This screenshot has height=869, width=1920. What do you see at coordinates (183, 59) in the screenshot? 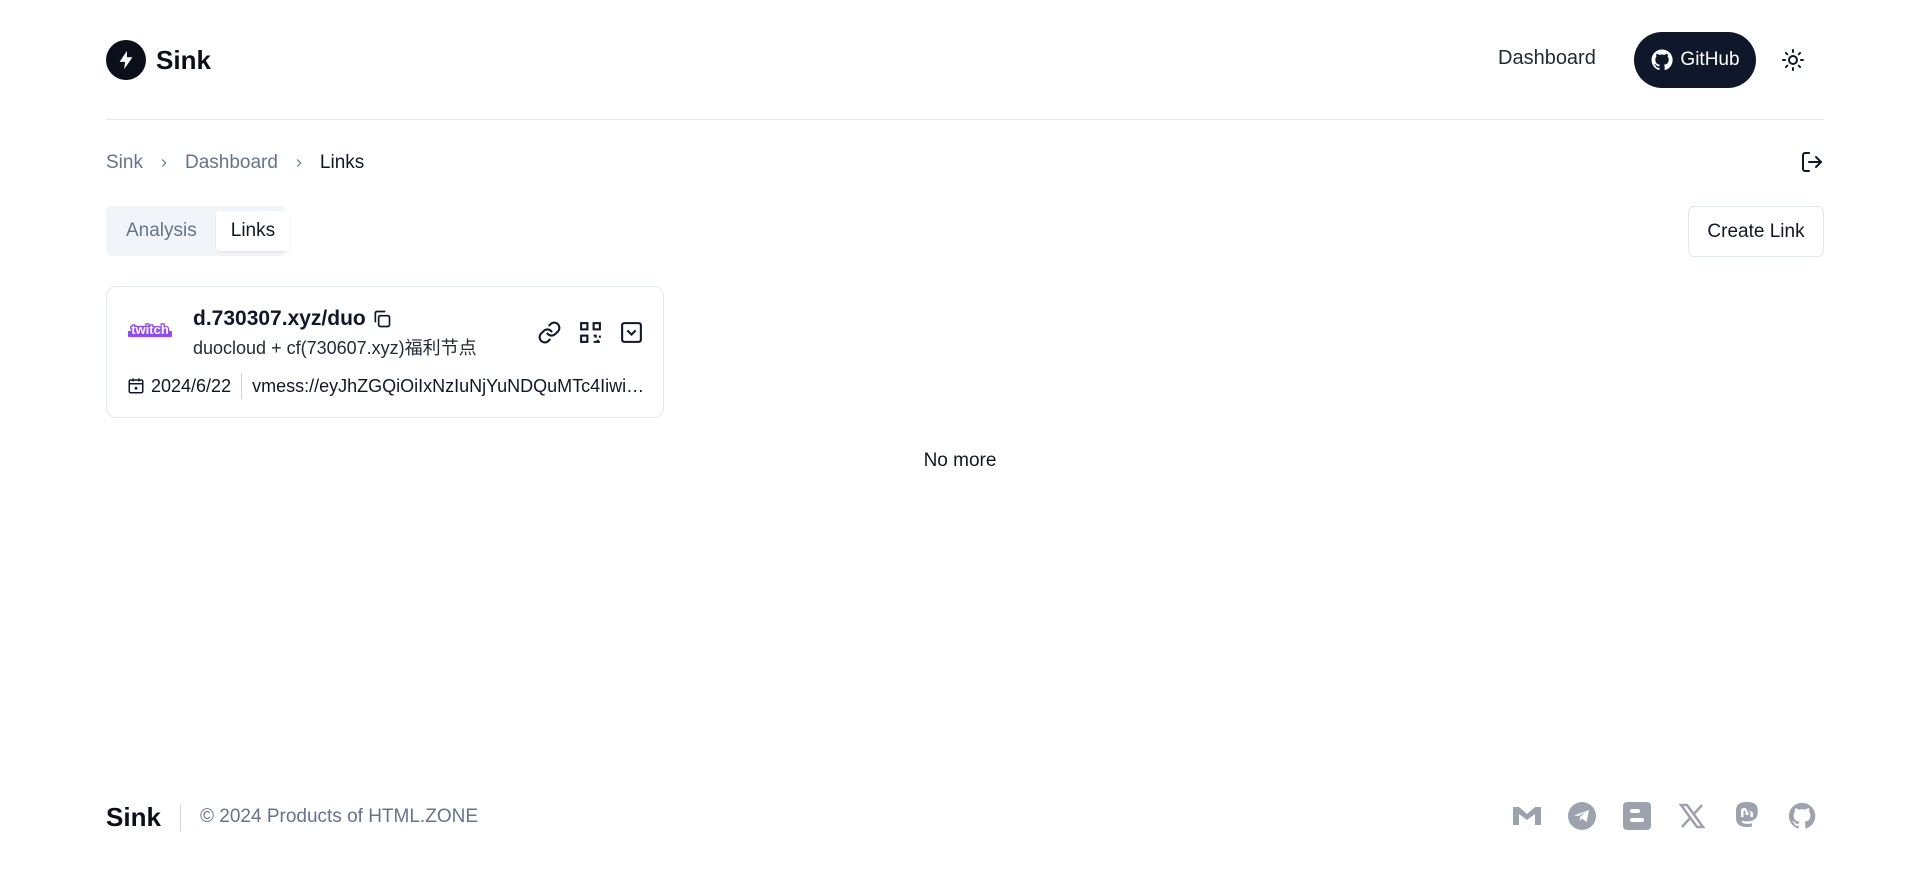
I see `brand-name: Sink` at bounding box center [183, 59].